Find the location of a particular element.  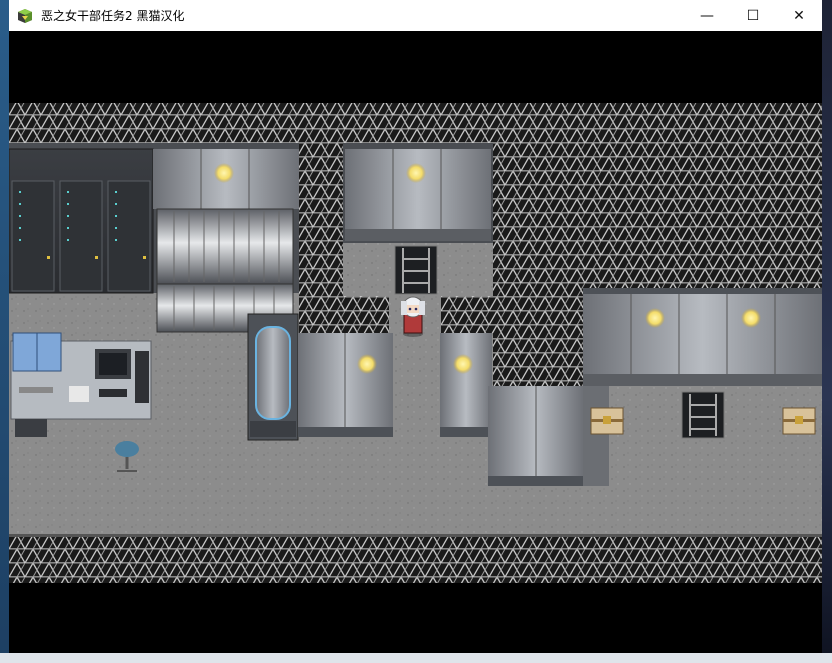

desktop-taskbar-edge is located at coordinates (416, 658).